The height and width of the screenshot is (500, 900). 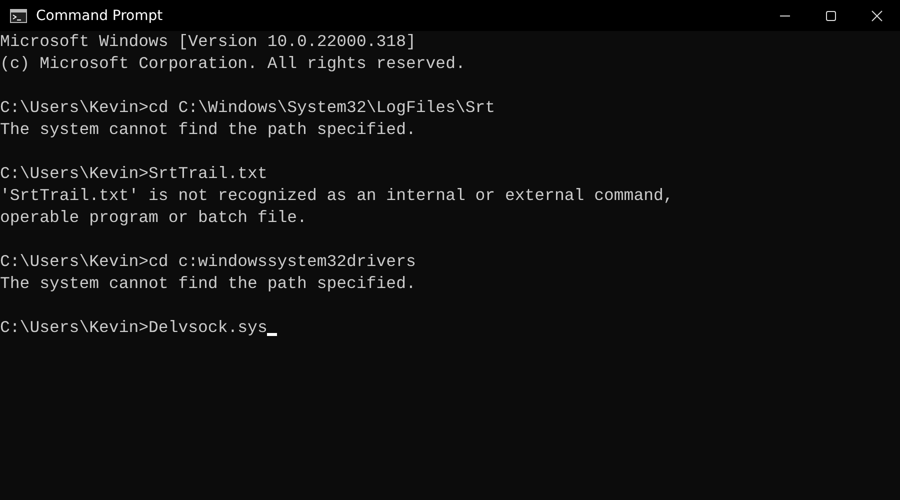 What do you see at coordinates (153, 218) in the screenshot?
I see `console-line: operable program or batch file.` at bounding box center [153, 218].